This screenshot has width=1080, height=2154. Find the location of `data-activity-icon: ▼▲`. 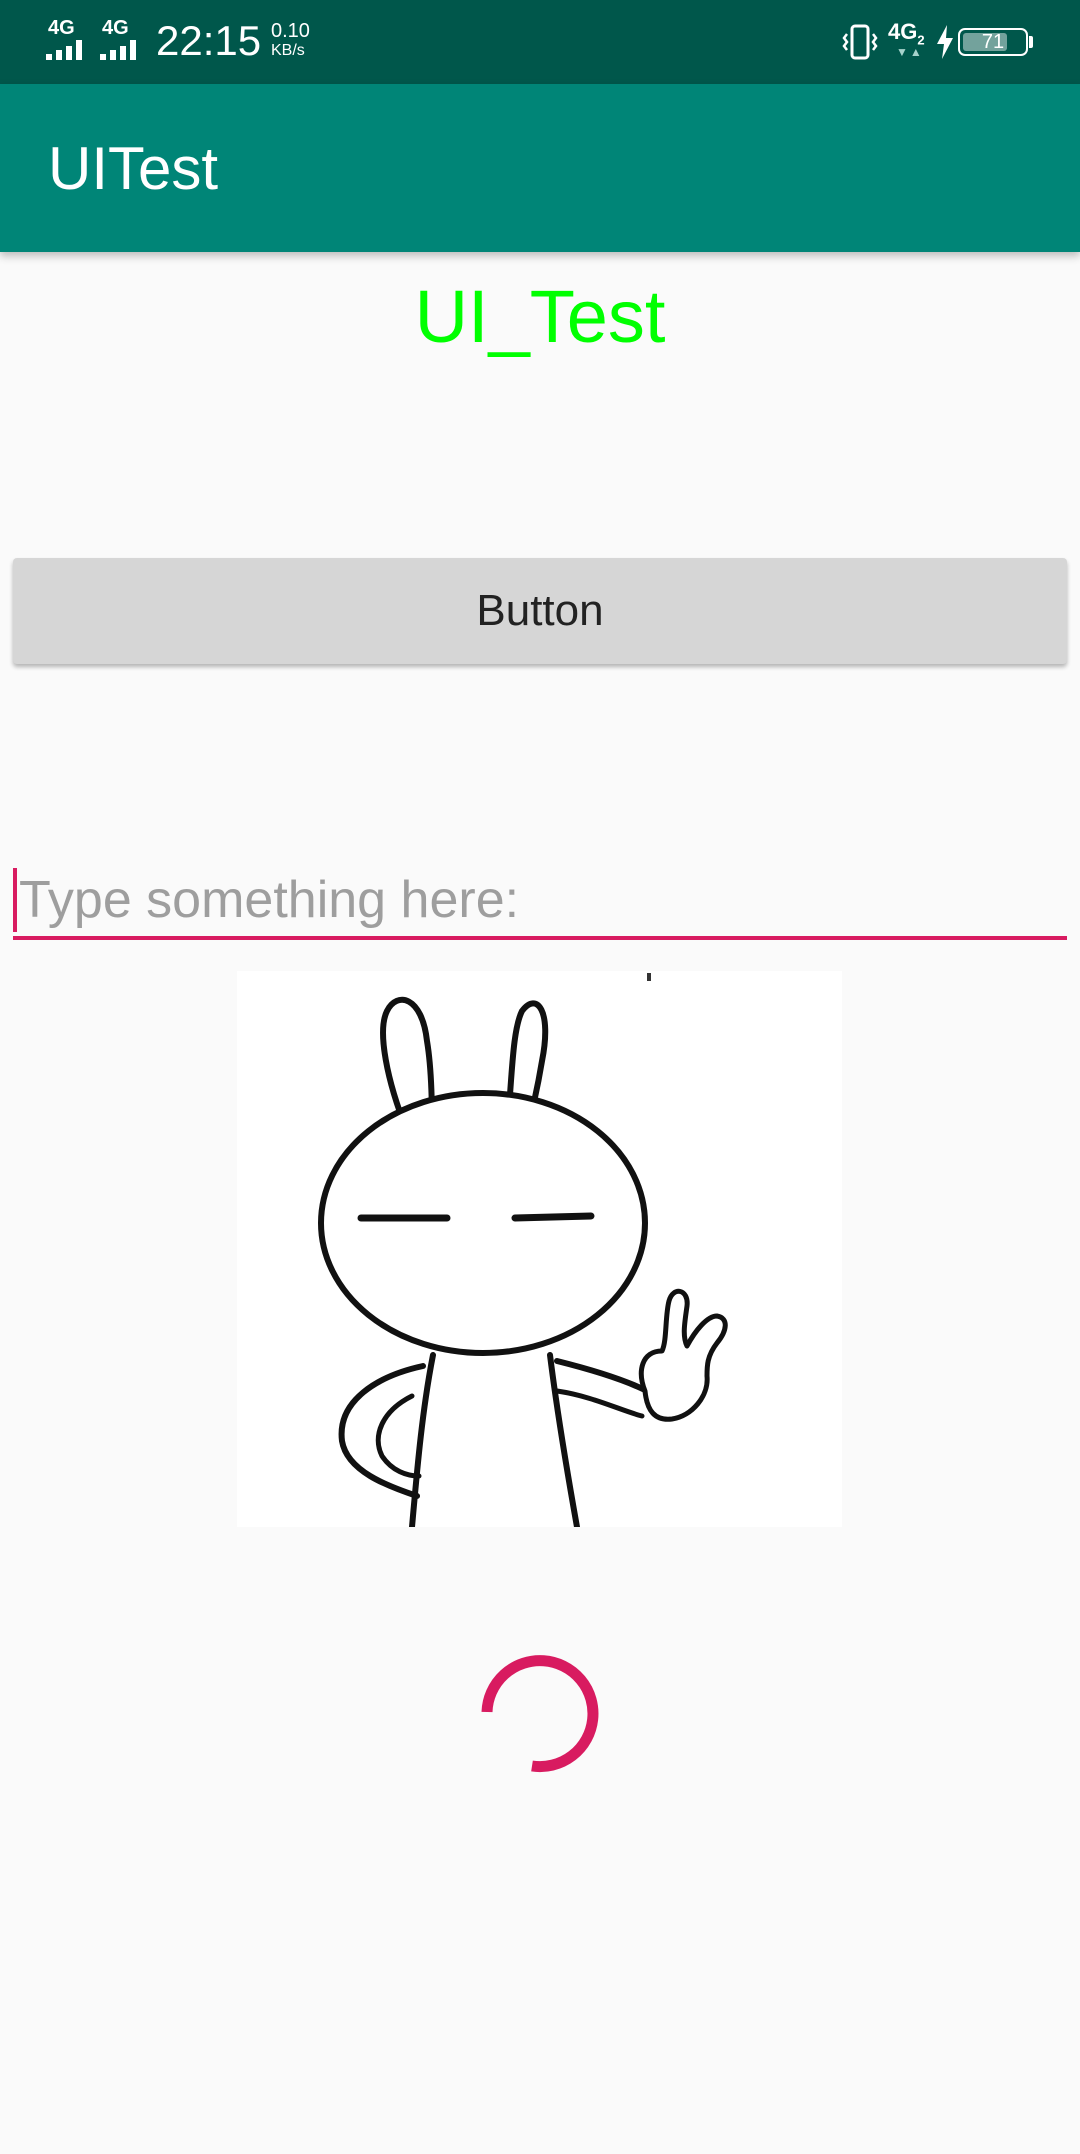

data-activity-icon: ▼▲ is located at coordinates (910, 52).